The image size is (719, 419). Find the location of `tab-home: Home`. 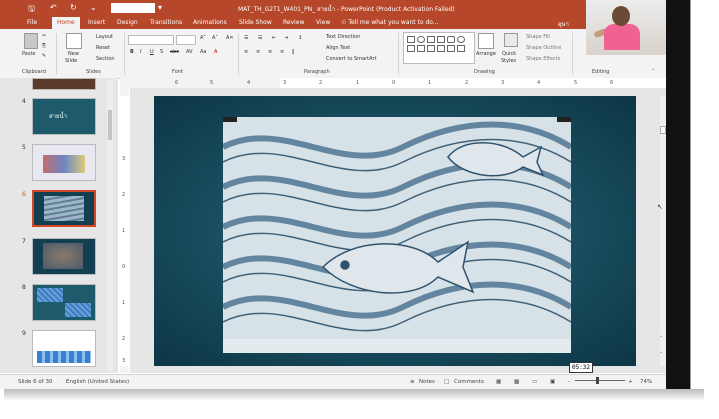

tab-home: Home is located at coordinates (66, 23).